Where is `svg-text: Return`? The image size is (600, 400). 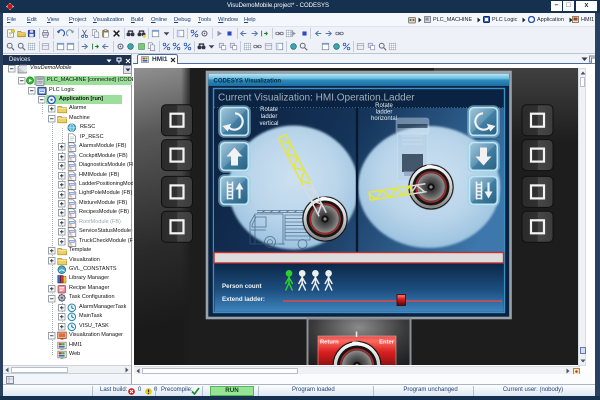
svg-text: Return is located at coordinates (329, 343).